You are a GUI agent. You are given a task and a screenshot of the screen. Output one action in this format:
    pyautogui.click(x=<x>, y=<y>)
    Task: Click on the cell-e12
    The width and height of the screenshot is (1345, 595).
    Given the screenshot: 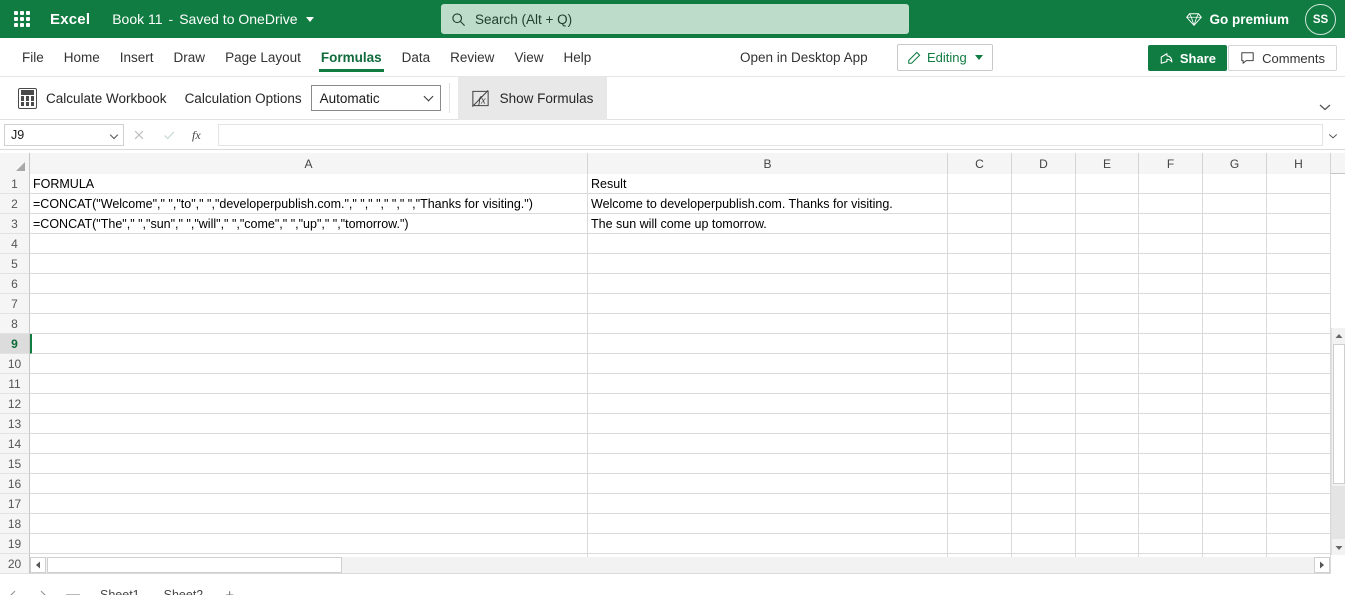 What is the action you would take?
    pyautogui.click(x=1107, y=404)
    